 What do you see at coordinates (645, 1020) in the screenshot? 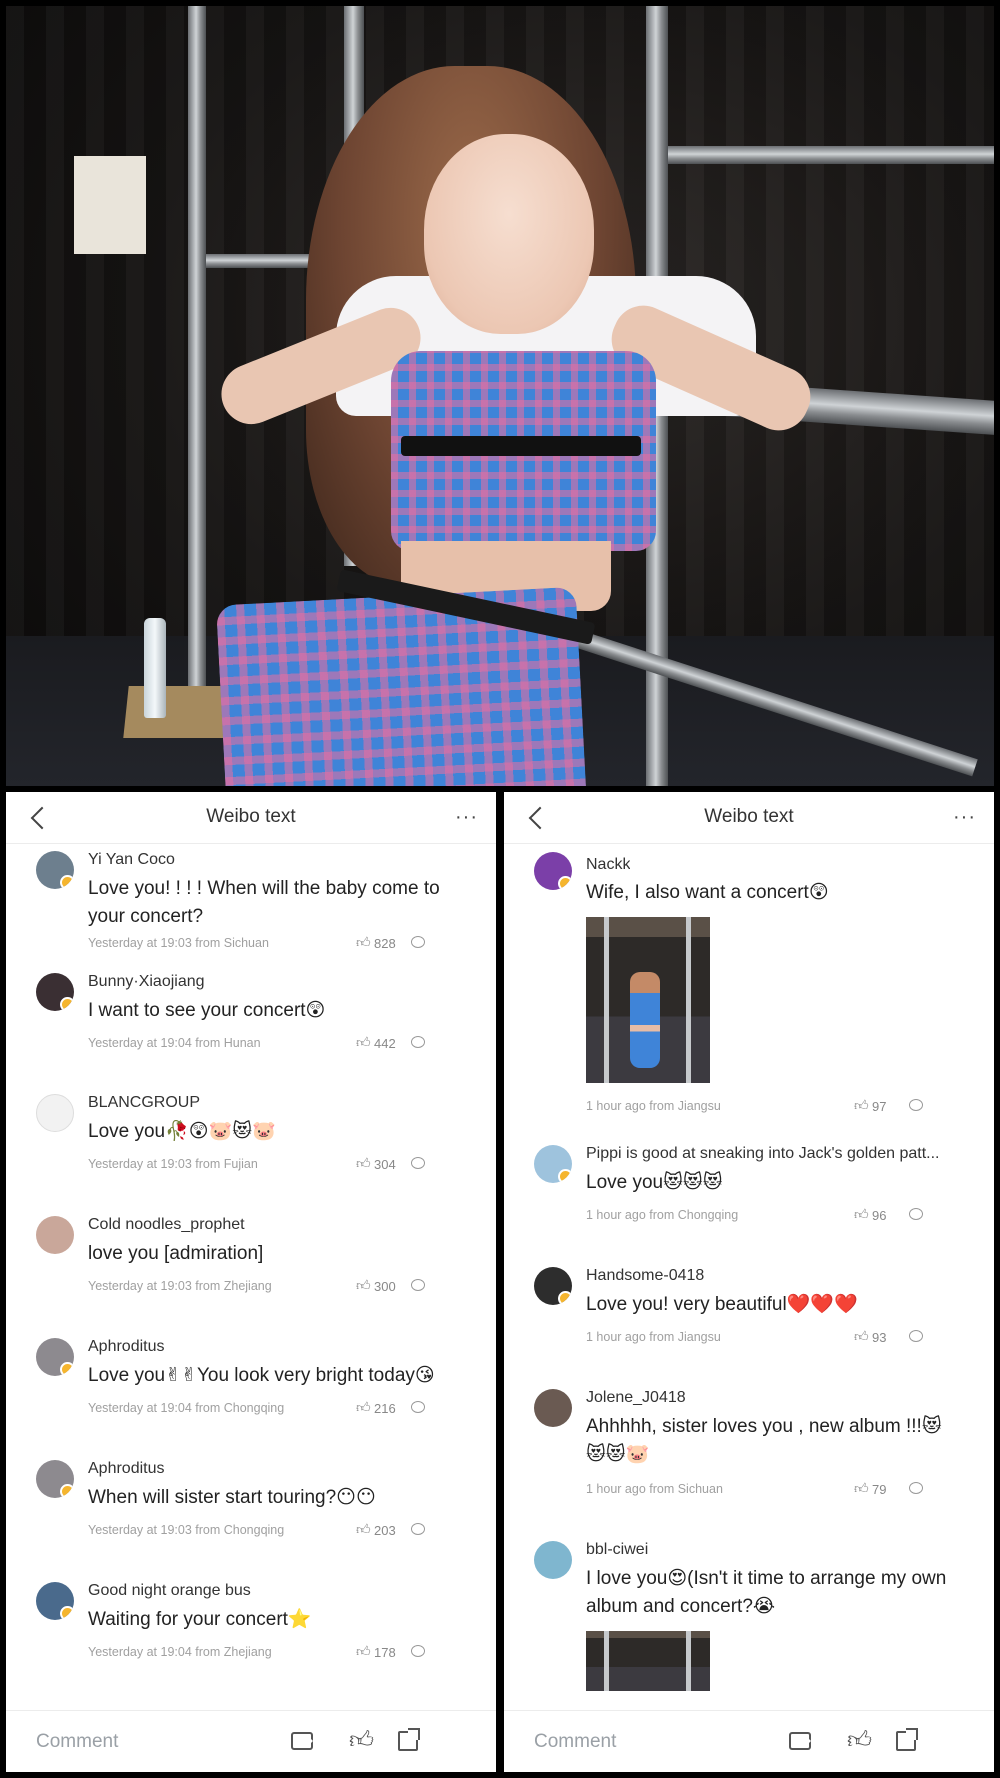
I see `person-figure` at bounding box center [645, 1020].